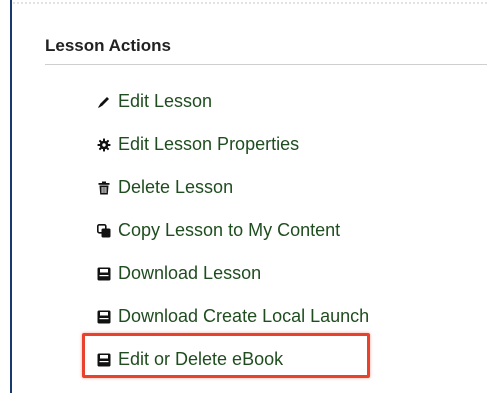 This screenshot has width=487, height=393. I want to click on top-dotted-border, so click(249, 3).